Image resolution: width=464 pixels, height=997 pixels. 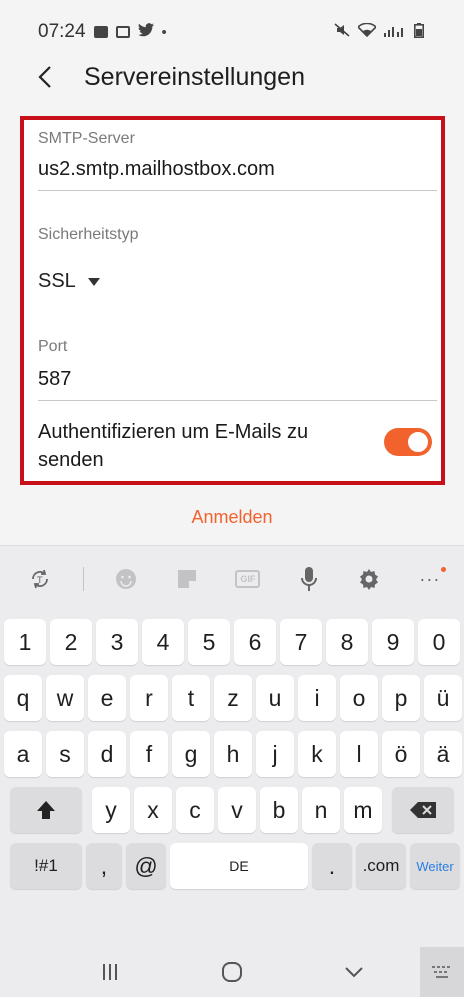 What do you see at coordinates (83, 579) in the screenshot?
I see `toolbar-separator` at bounding box center [83, 579].